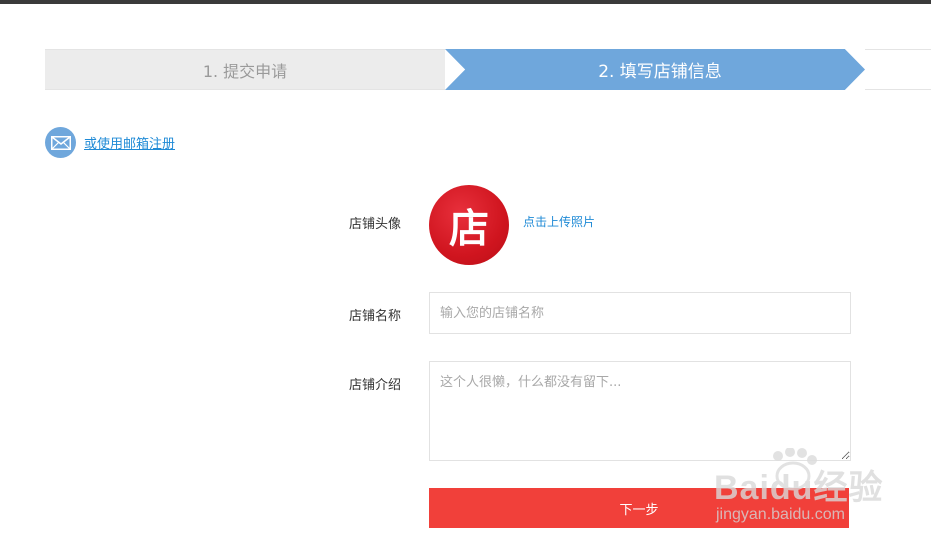 This screenshot has height=550, width=931. Describe the element at coordinates (469, 229) in the screenshot. I see `shop-avatar-glyph: 店` at that location.